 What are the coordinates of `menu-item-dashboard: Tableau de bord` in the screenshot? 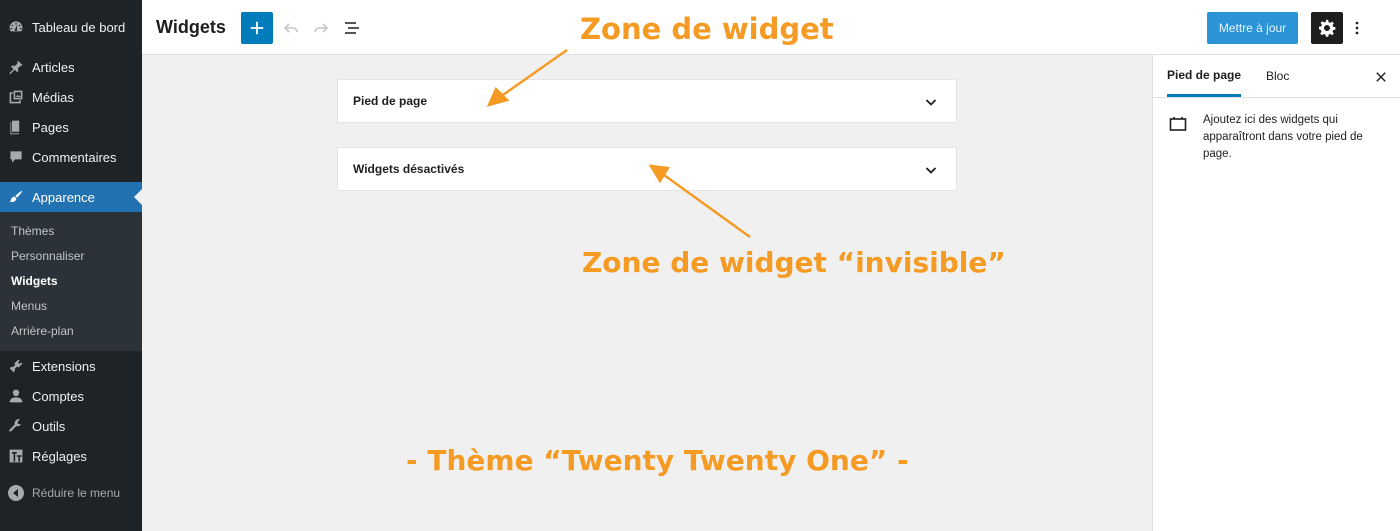 It's located at (71, 27).